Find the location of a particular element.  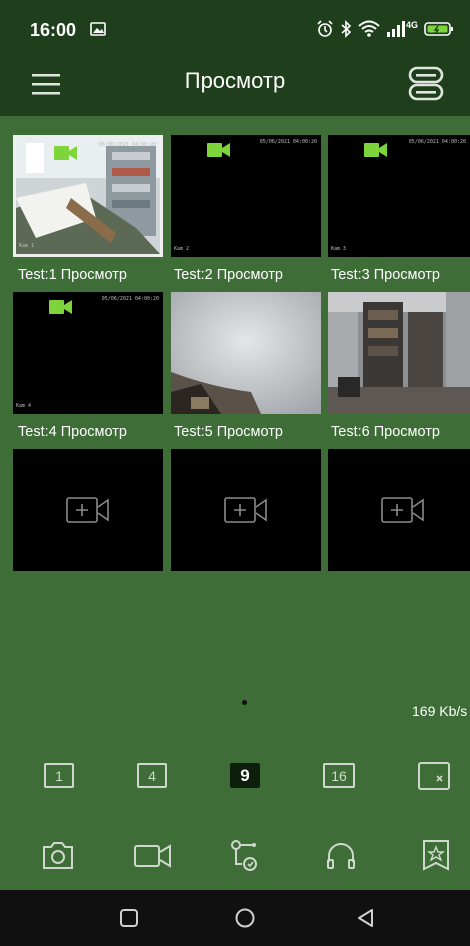

image-icon is located at coordinates (98, 29).